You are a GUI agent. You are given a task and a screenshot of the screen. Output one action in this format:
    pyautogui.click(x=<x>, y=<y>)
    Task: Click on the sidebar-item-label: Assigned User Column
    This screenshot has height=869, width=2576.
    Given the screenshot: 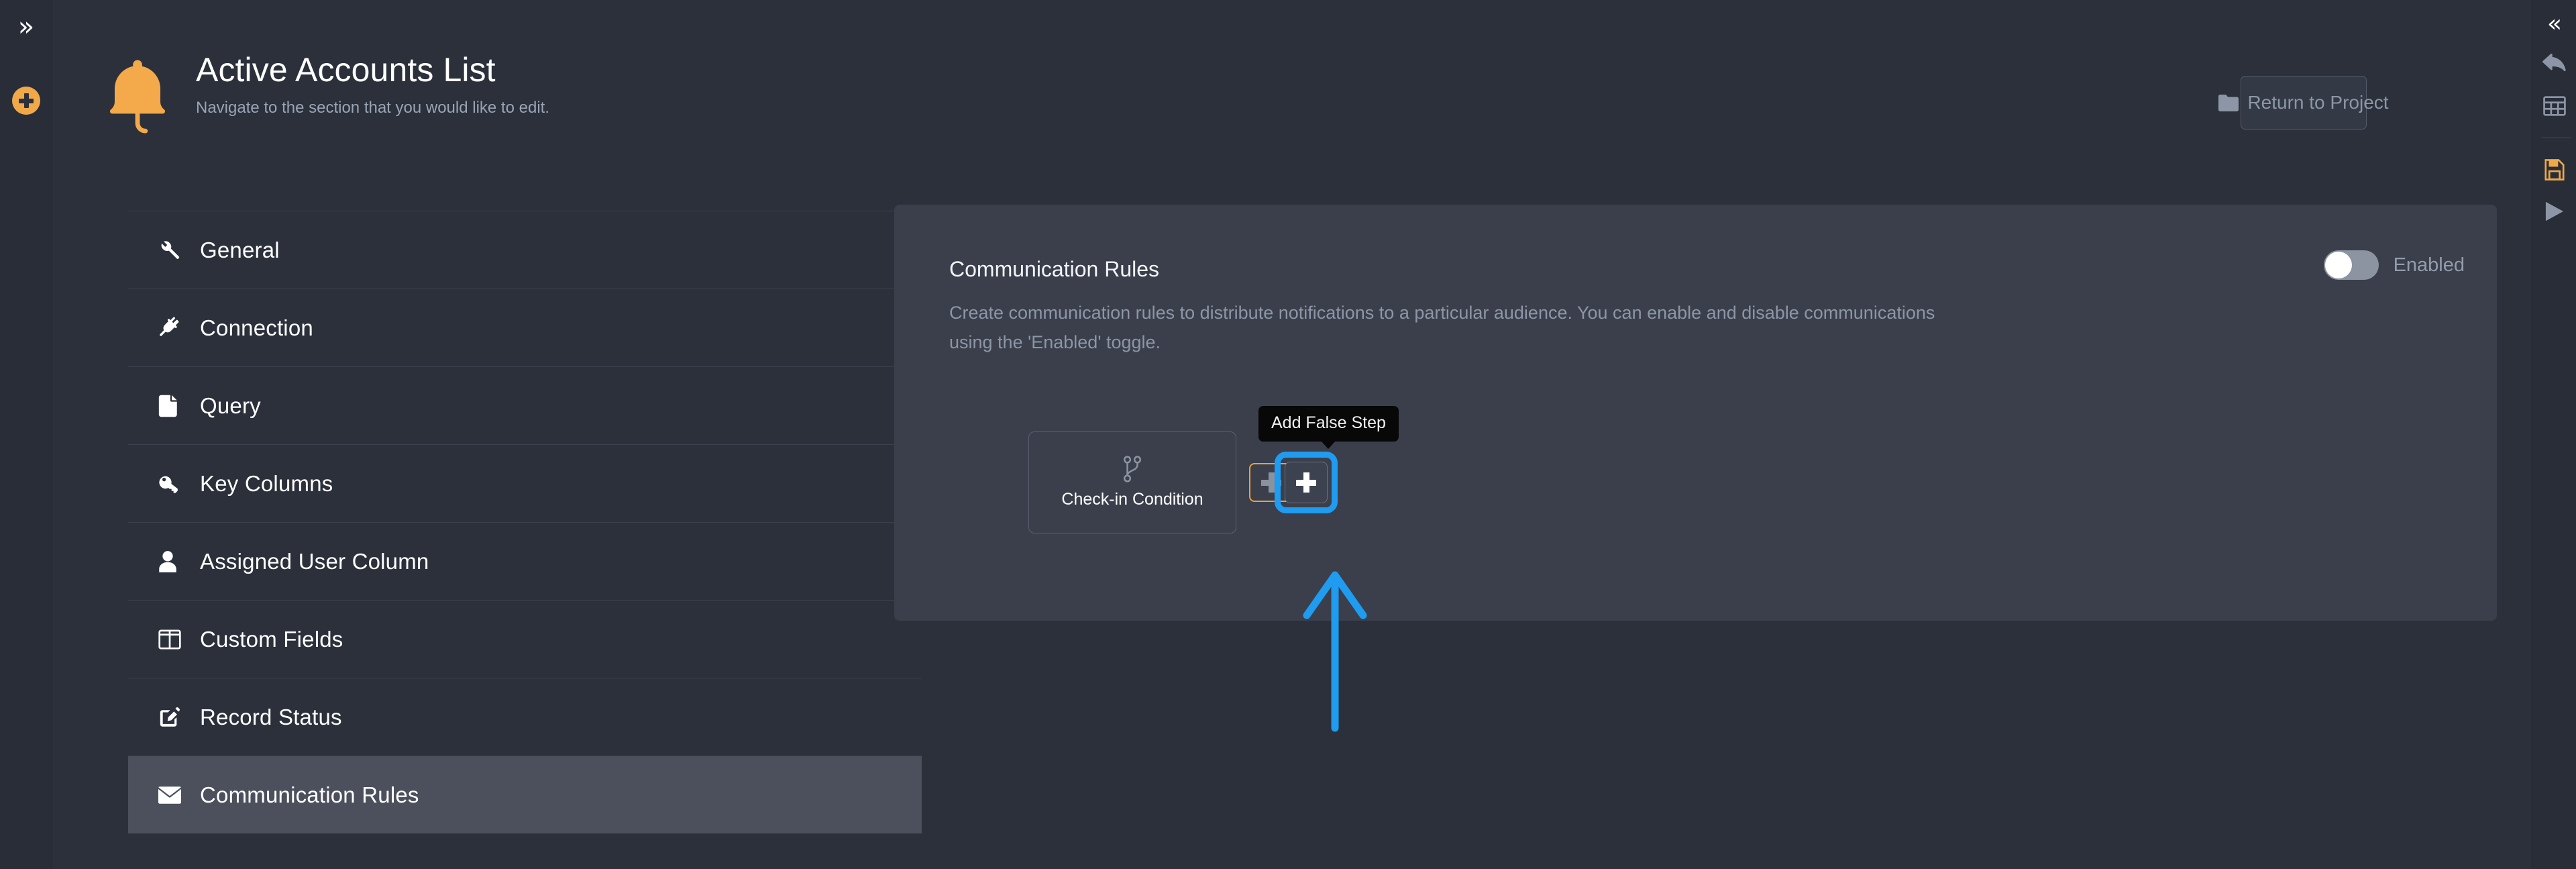 What is the action you would take?
    pyautogui.click(x=314, y=561)
    